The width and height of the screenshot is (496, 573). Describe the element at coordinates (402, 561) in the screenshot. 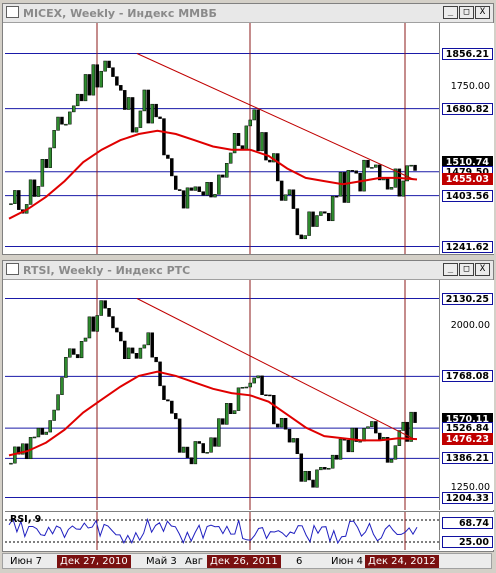

I see `date-label: Дек 24, 2012` at that location.